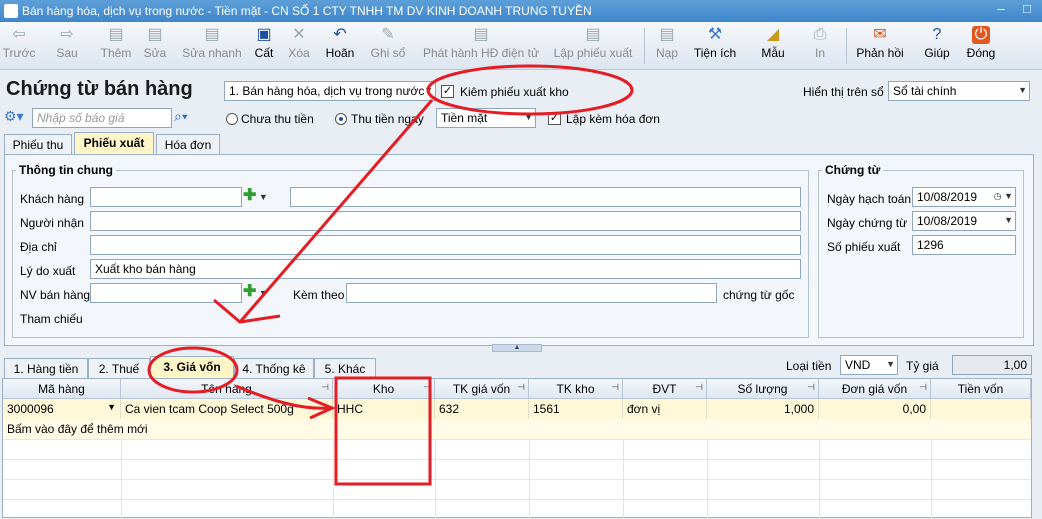  I want to click on annotation-ellipse-gia-von, so click(193, 370).